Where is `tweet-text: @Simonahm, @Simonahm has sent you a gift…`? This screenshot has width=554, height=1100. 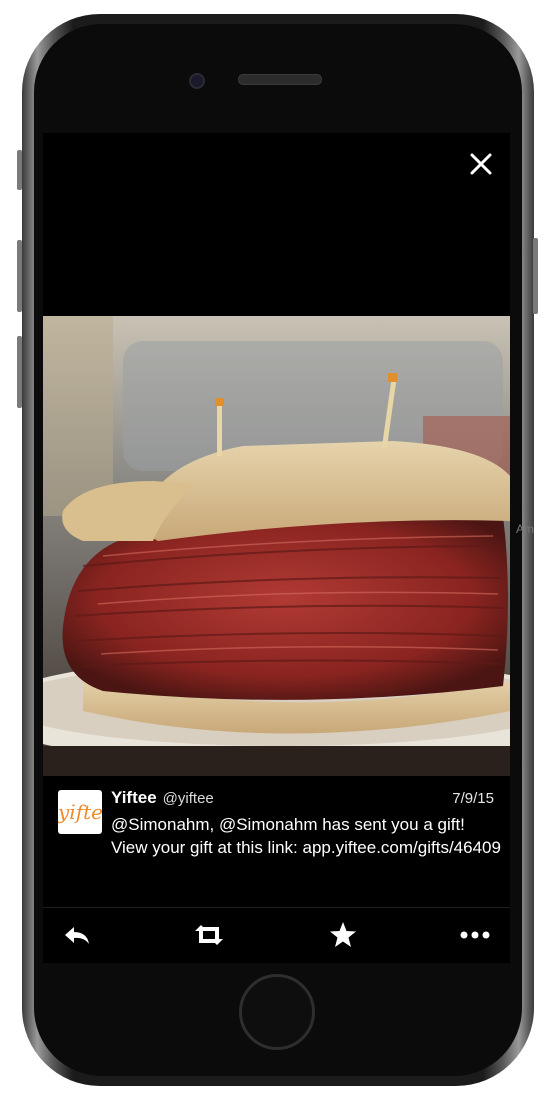 tweet-text: @Simonahm, @Simonahm has sent you a gift… is located at coordinates (306, 836).